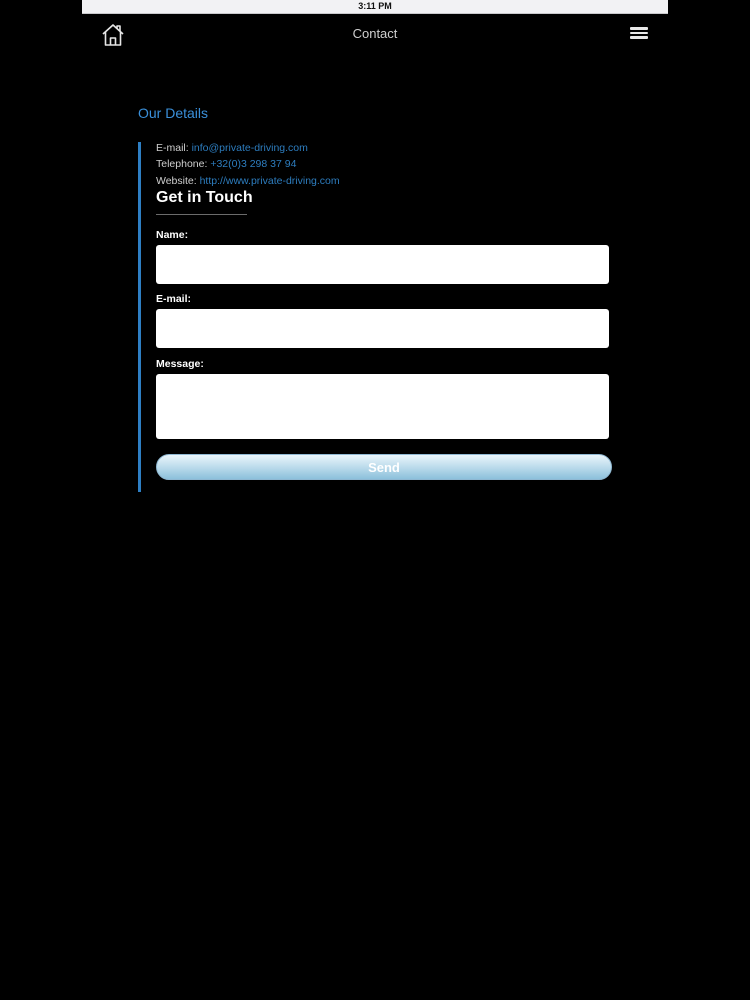 This screenshot has width=750, height=1000. Describe the element at coordinates (176, 181) in the screenshot. I see `website-detail-label: Website:` at that location.